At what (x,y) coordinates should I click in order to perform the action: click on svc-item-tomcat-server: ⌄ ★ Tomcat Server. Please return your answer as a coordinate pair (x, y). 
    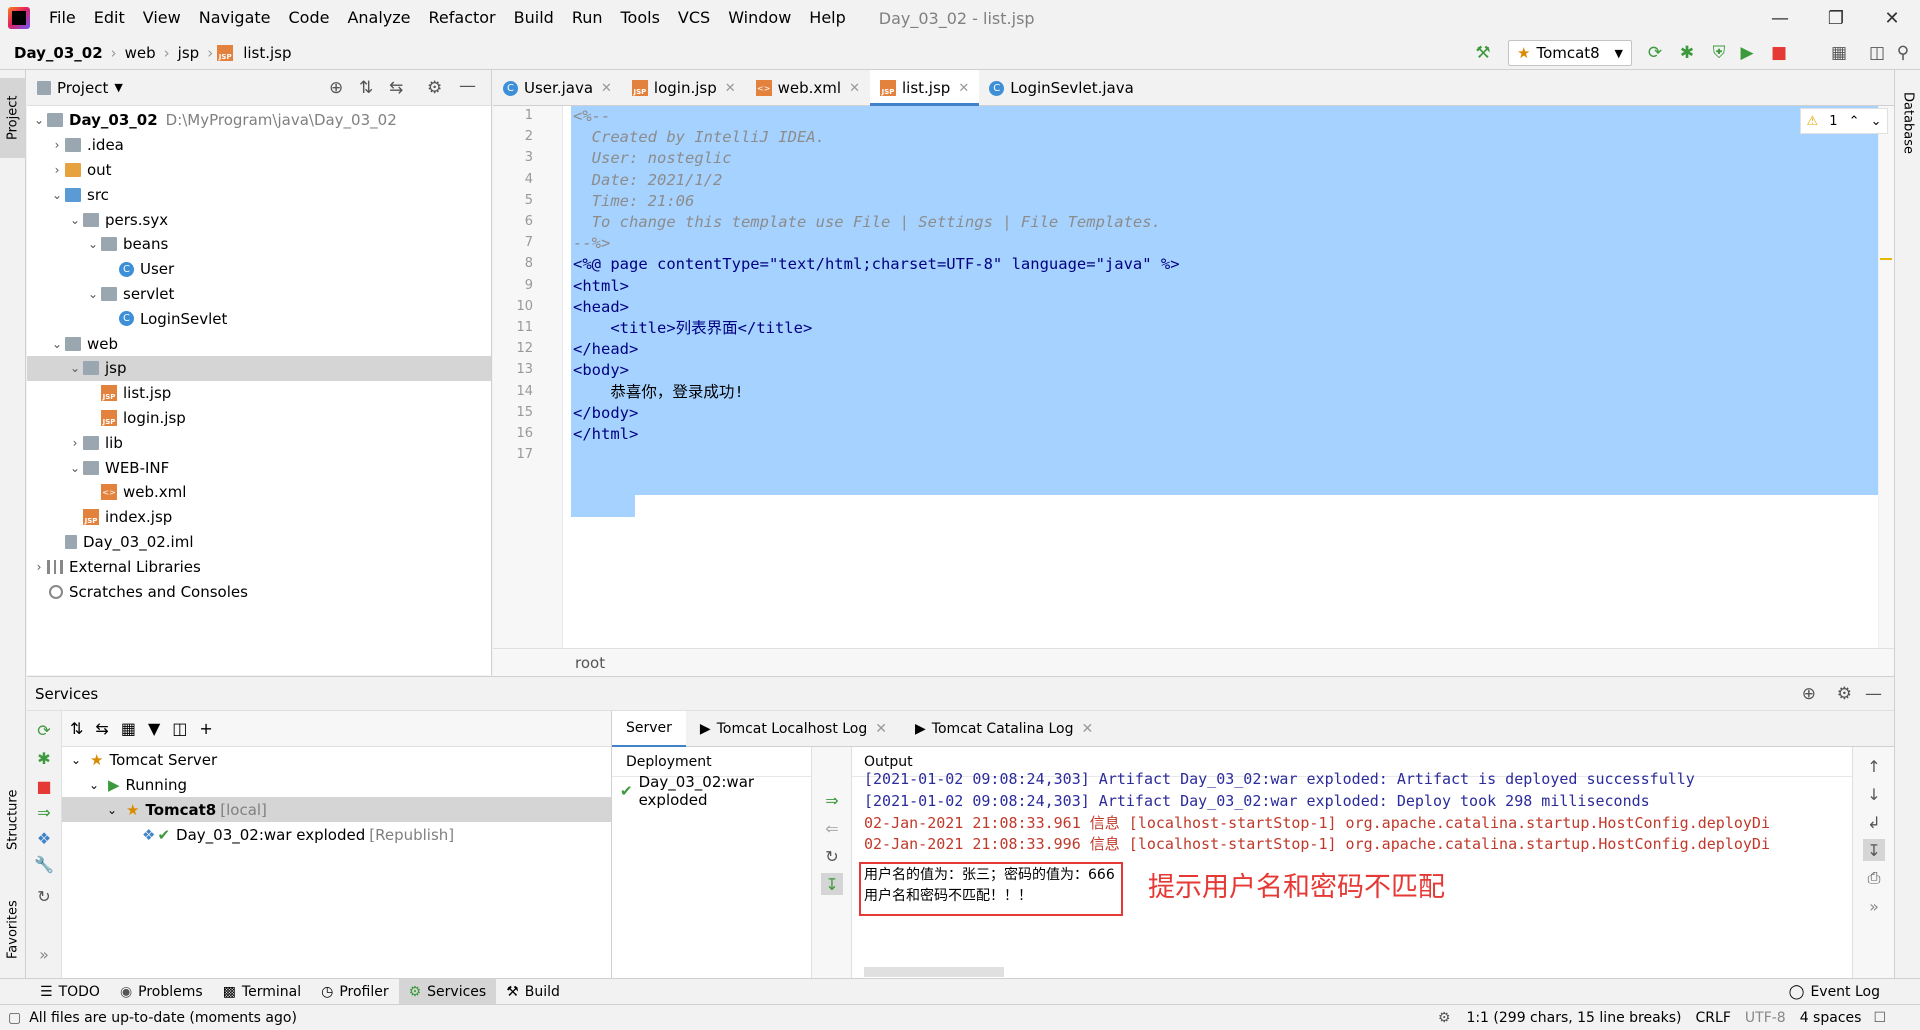
    Looking at the image, I should click on (336, 759).